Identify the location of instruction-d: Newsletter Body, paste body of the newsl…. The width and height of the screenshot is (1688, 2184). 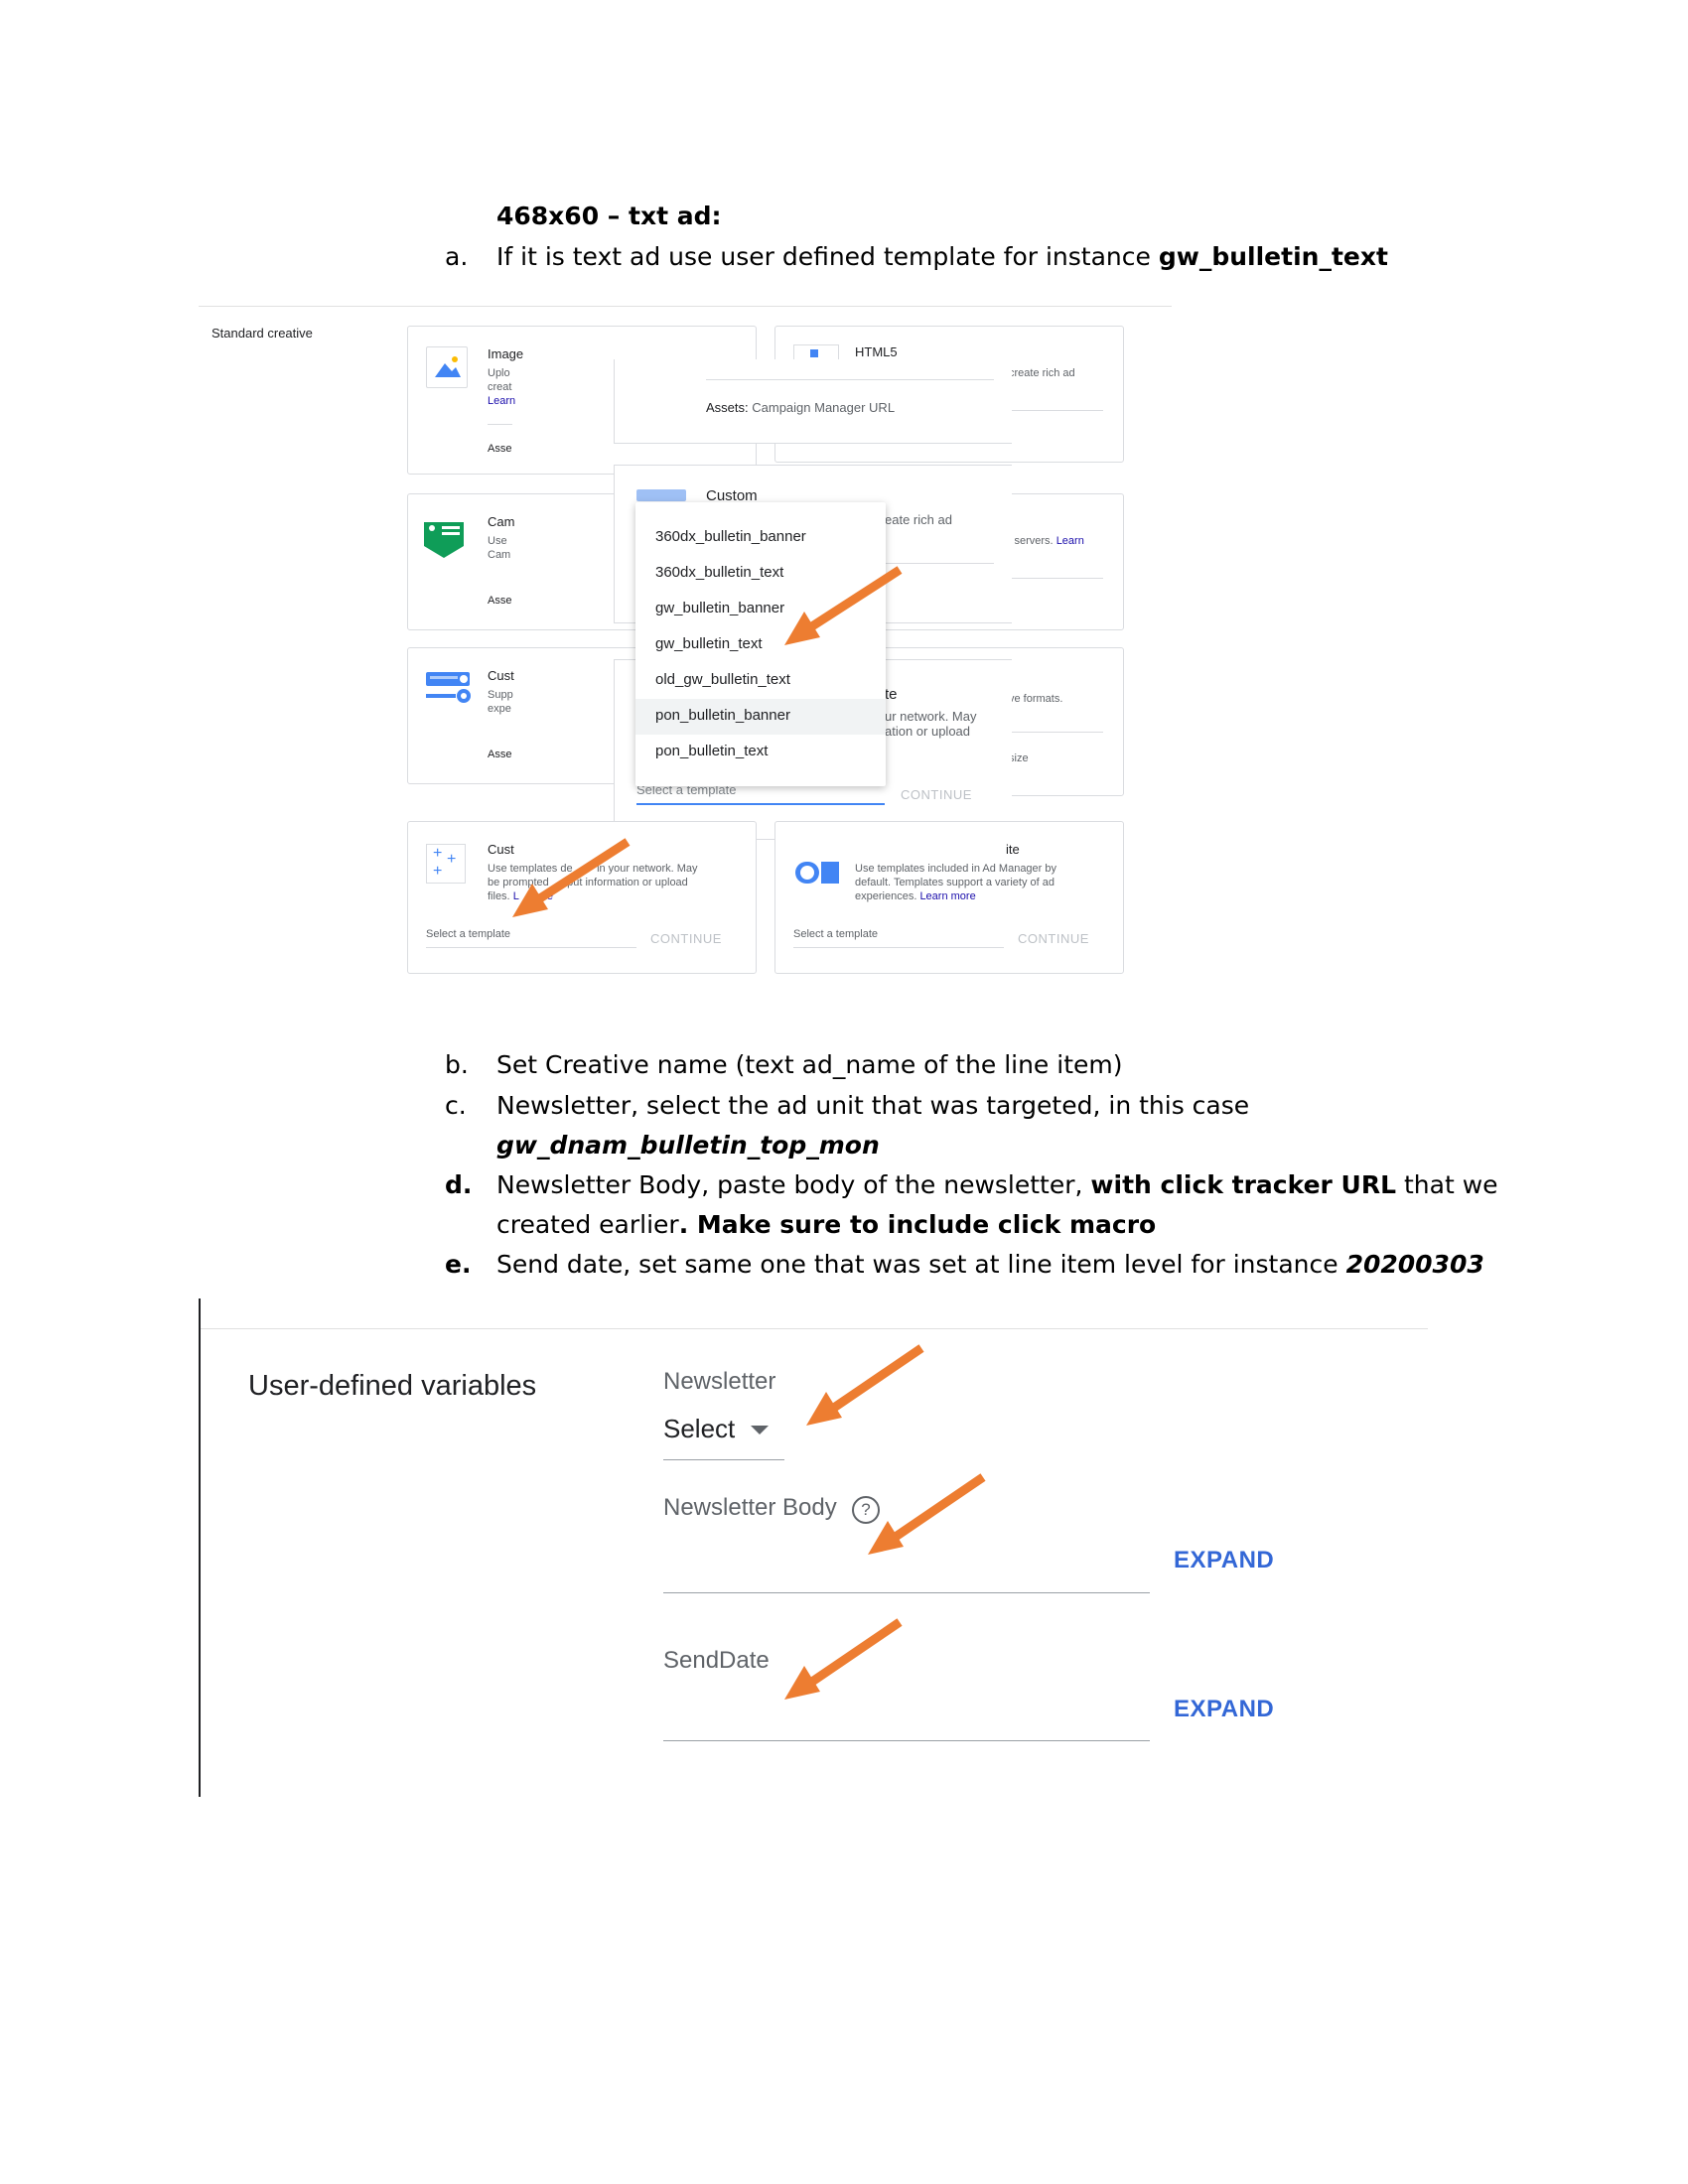
(997, 1184).